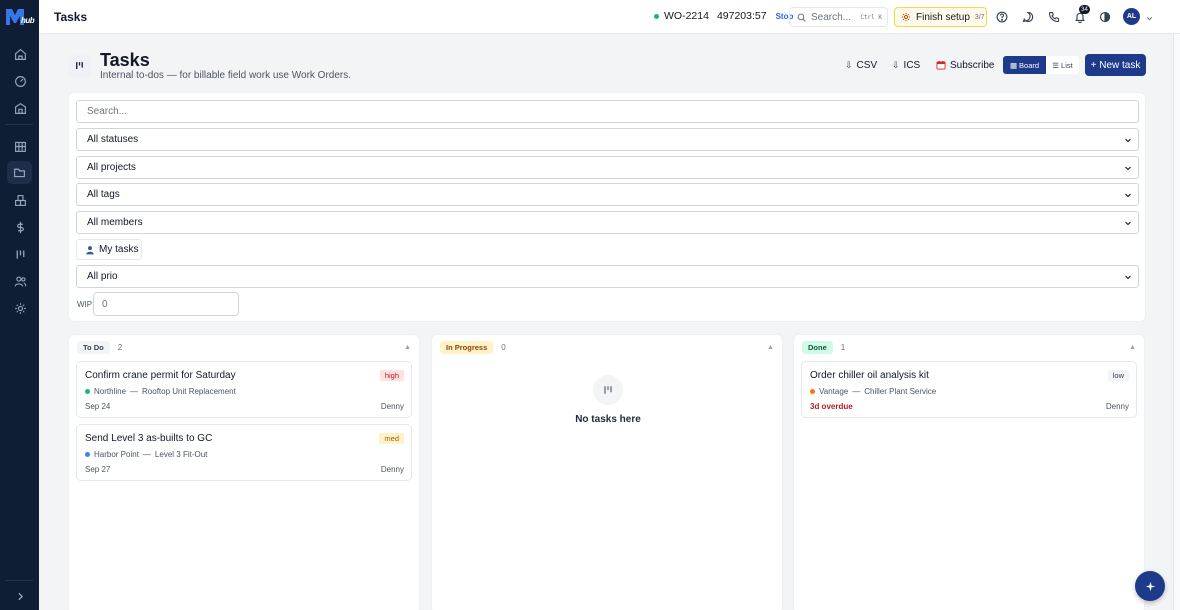  What do you see at coordinates (741, 16) in the screenshot?
I see `timer-elapsed: 497203:57` at bounding box center [741, 16].